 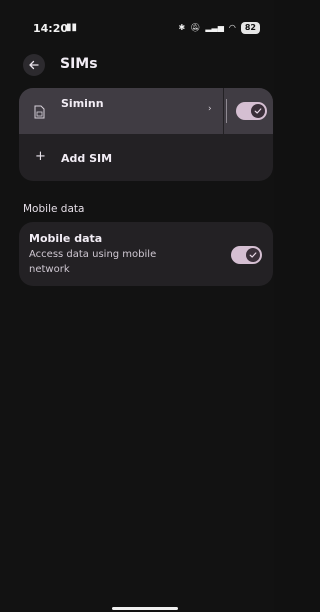 What do you see at coordinates (195, 27) in the screenshot?
I see `mute-icon: 🔕︎` at bounding box center [195, 27].